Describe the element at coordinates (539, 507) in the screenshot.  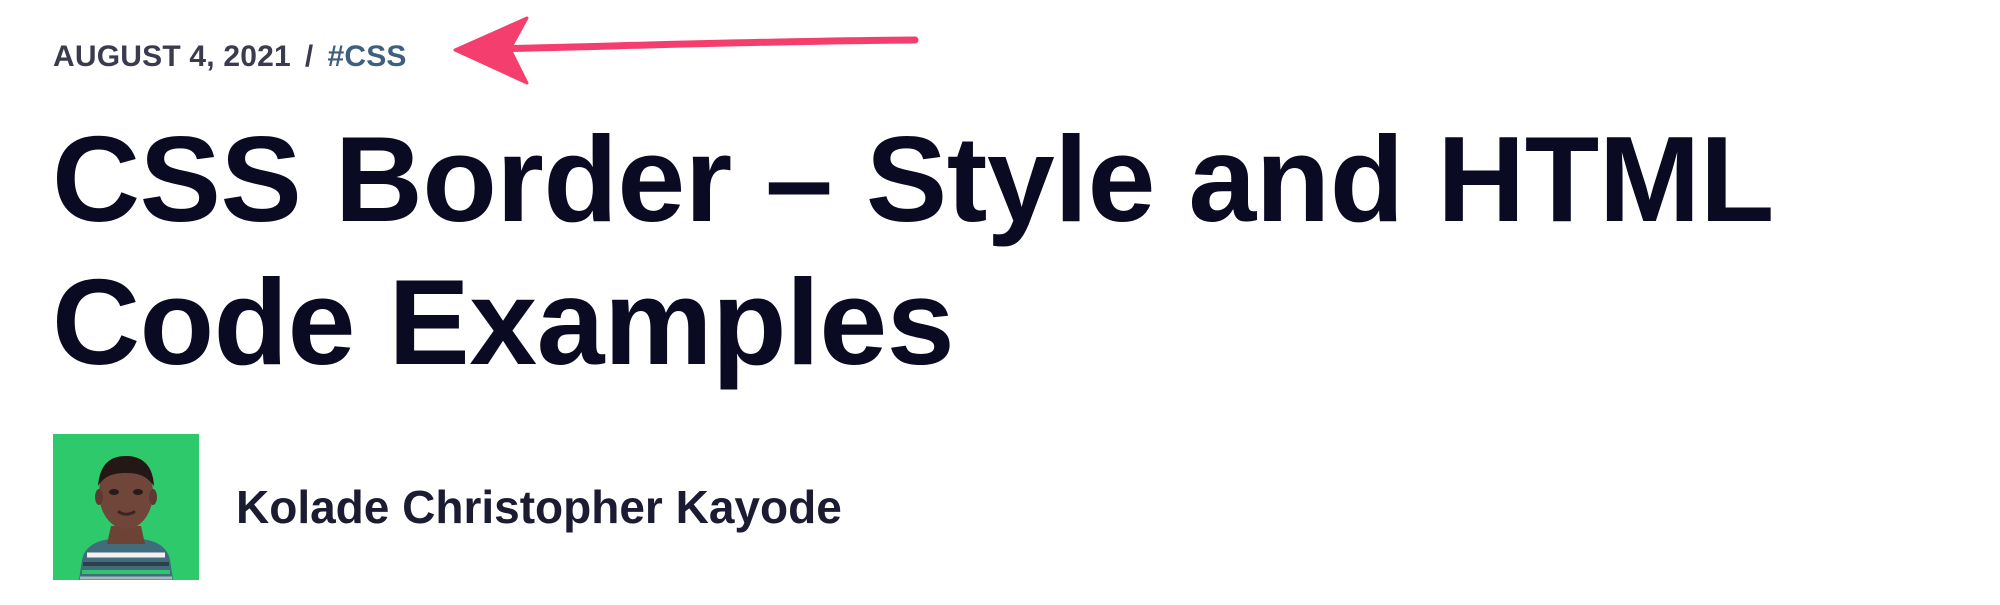
I see `author-name-link: Kolade Christopher Kayode` at that location.